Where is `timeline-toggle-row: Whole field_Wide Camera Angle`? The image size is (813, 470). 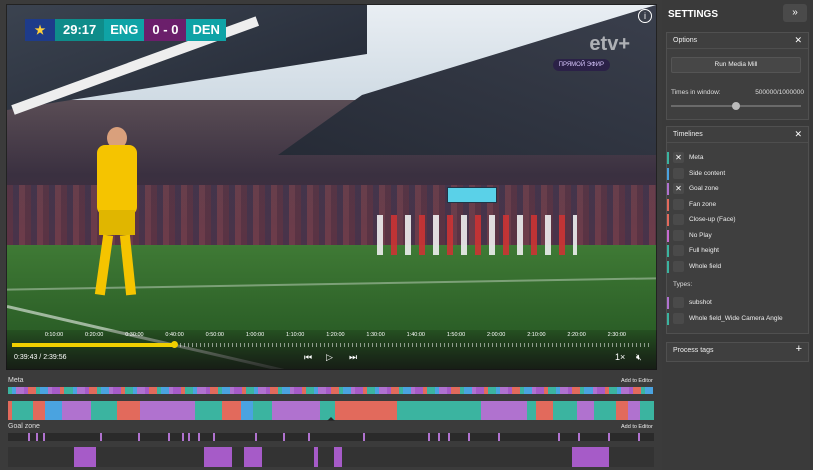
timeline-toggle-row: Whole field_Wide Camera Angle is located at coordinates (737, 319).